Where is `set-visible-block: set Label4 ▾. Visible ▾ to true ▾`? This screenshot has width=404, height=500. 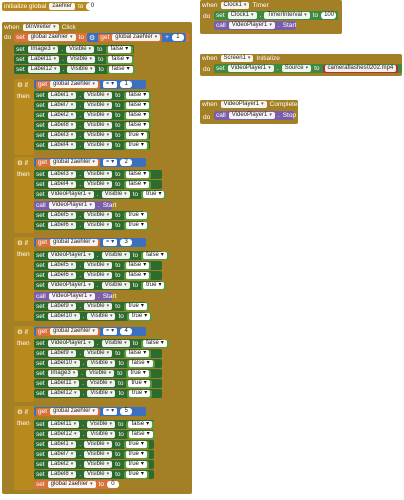 set-visible-block: set Label4 ▾. Visible ▾ to true ▾ is located at coordinates (92, 145).